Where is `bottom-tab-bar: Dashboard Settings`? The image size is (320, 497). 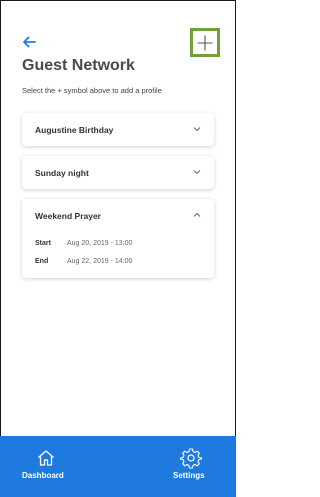 bottom-tab-bar: Dashboard Settings is located at coordinates (118, 466).